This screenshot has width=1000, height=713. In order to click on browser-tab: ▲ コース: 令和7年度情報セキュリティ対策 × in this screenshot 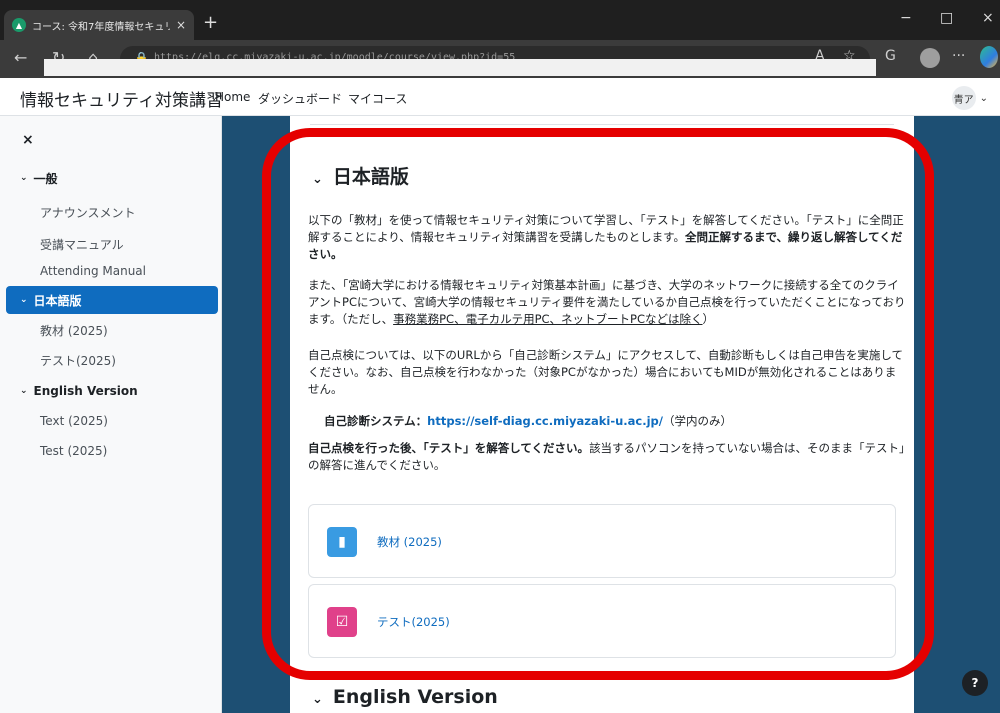, I will do `click(99, 25)`.